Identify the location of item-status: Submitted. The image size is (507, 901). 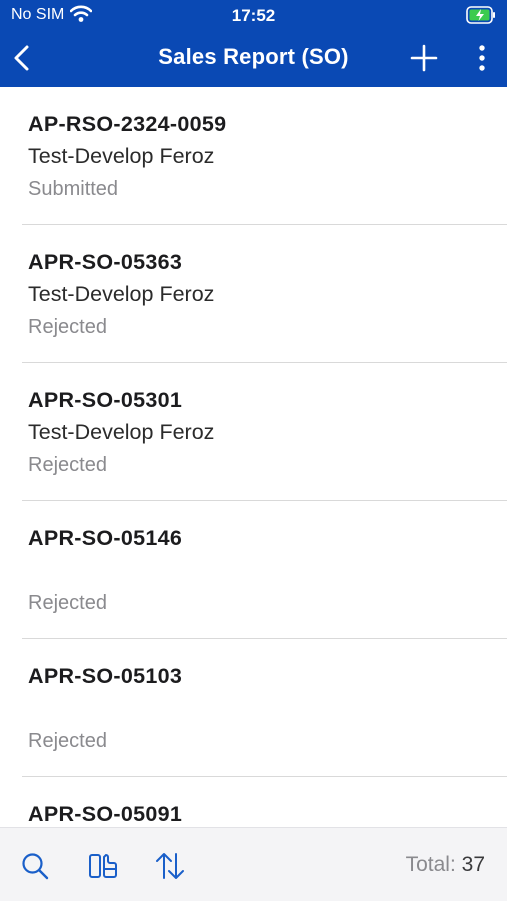
(73, 189).